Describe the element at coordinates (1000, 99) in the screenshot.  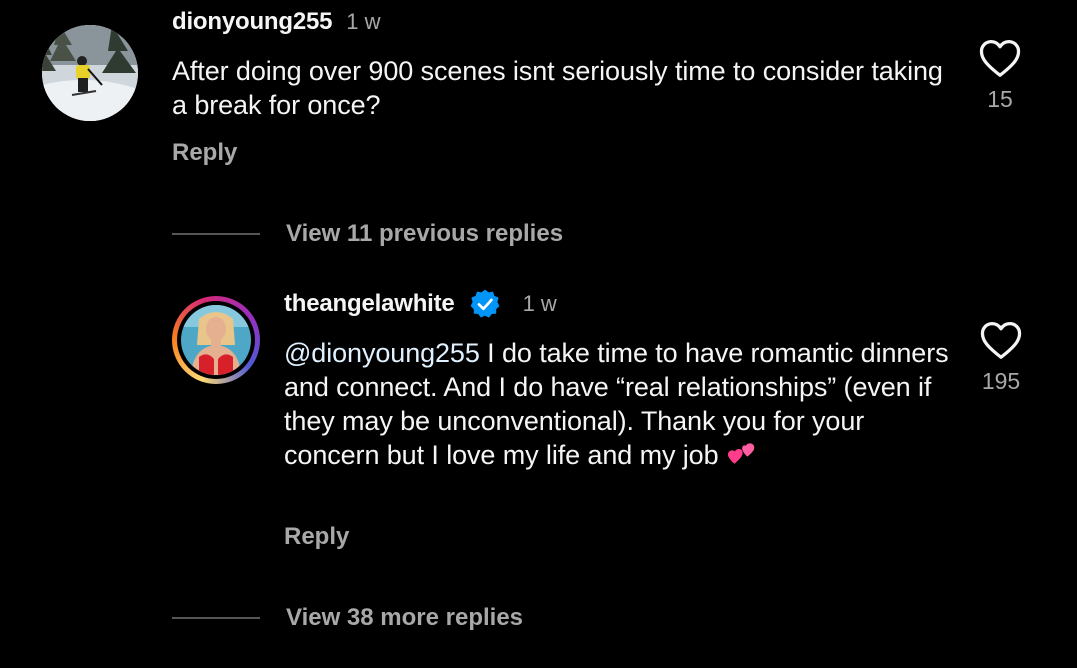
I see `like-count: 15` at that location.